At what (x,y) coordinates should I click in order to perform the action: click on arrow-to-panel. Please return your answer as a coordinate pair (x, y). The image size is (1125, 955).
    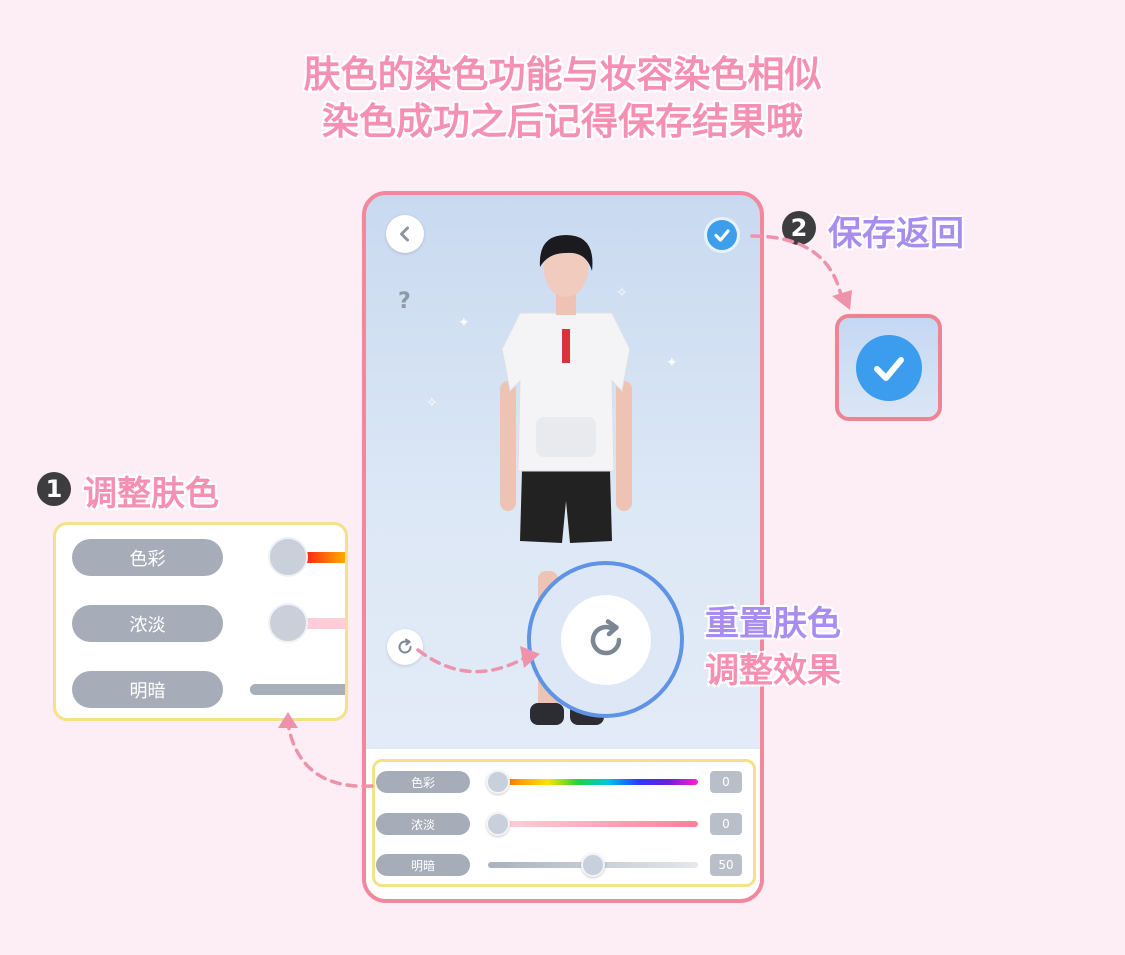
    Looking at the image, I should click on (330, 755).